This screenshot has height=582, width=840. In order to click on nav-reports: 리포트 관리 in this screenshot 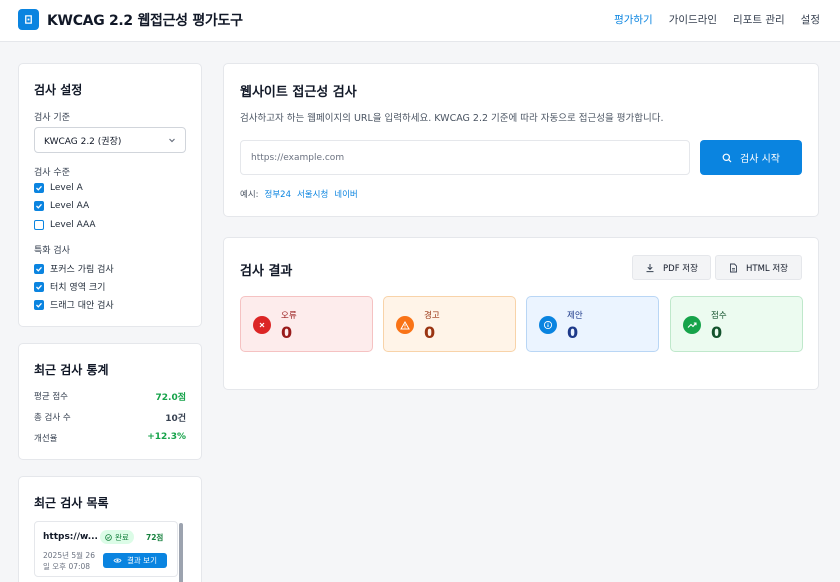, I will do `click(759, 19)`.